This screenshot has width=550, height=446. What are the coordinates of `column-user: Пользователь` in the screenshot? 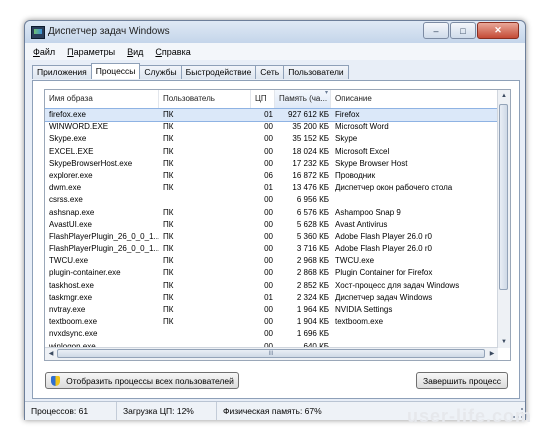 It's located at (205, 99).